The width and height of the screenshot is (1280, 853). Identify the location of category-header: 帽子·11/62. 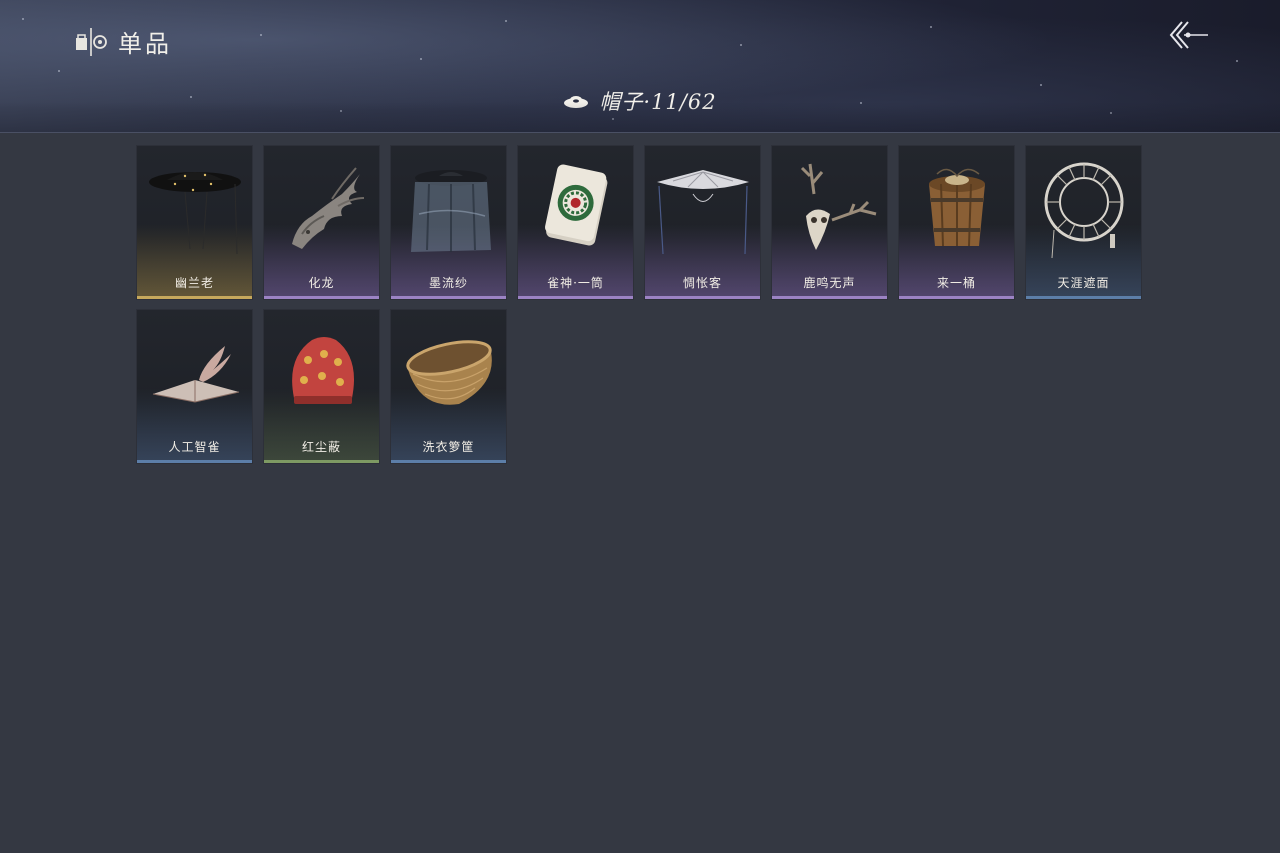
(640, 101).